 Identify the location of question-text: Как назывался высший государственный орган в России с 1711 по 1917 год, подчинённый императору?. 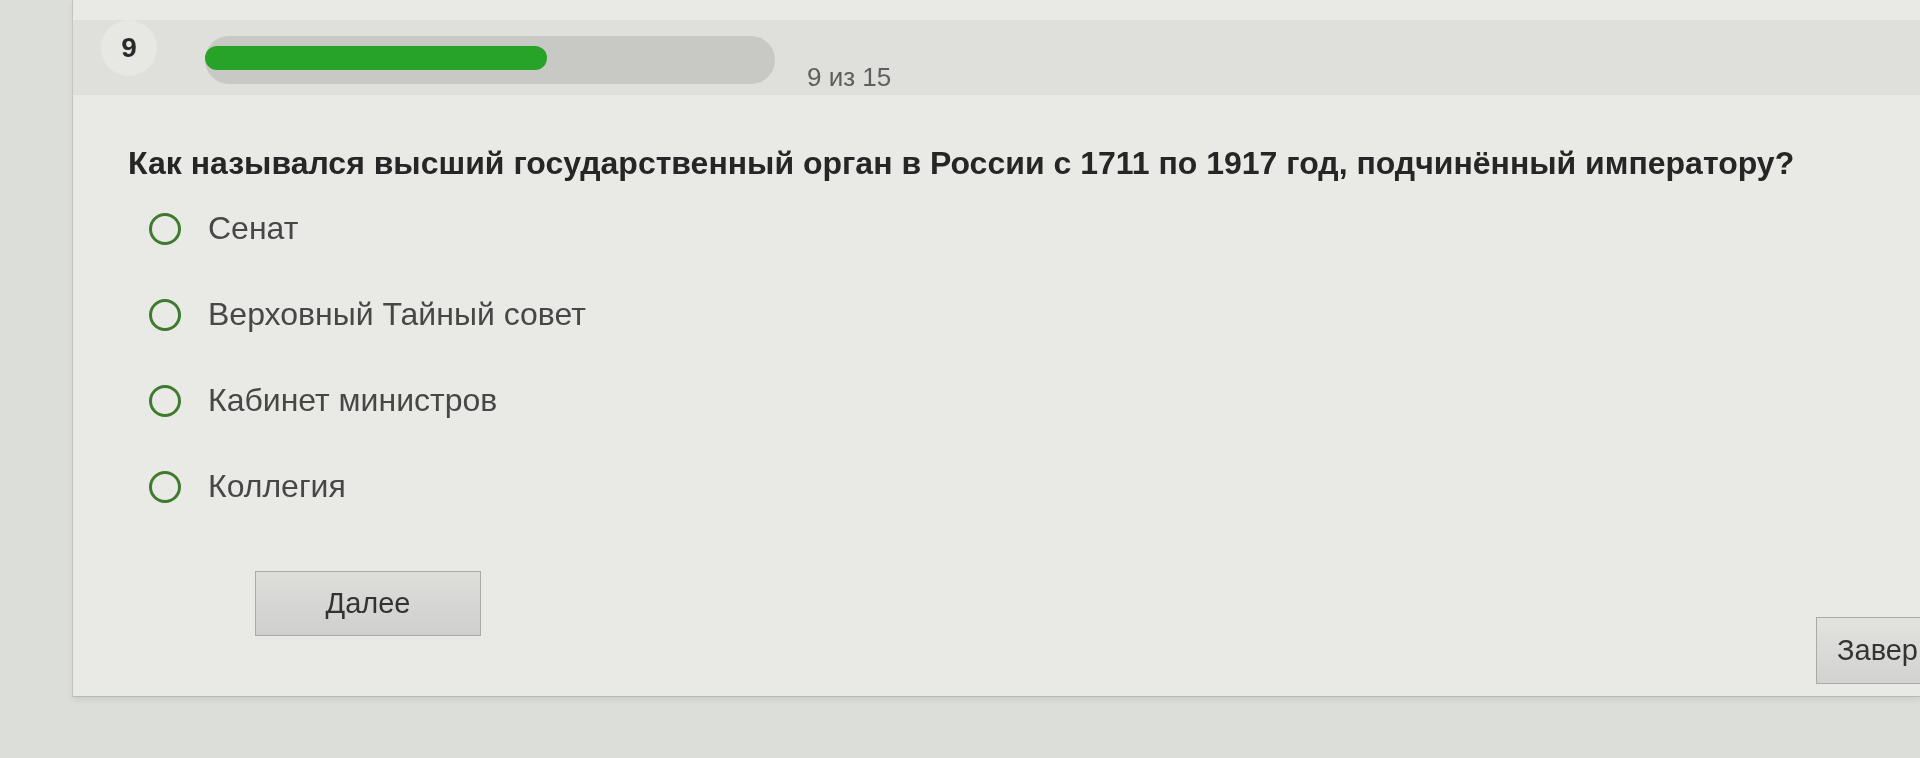
(962, 163).